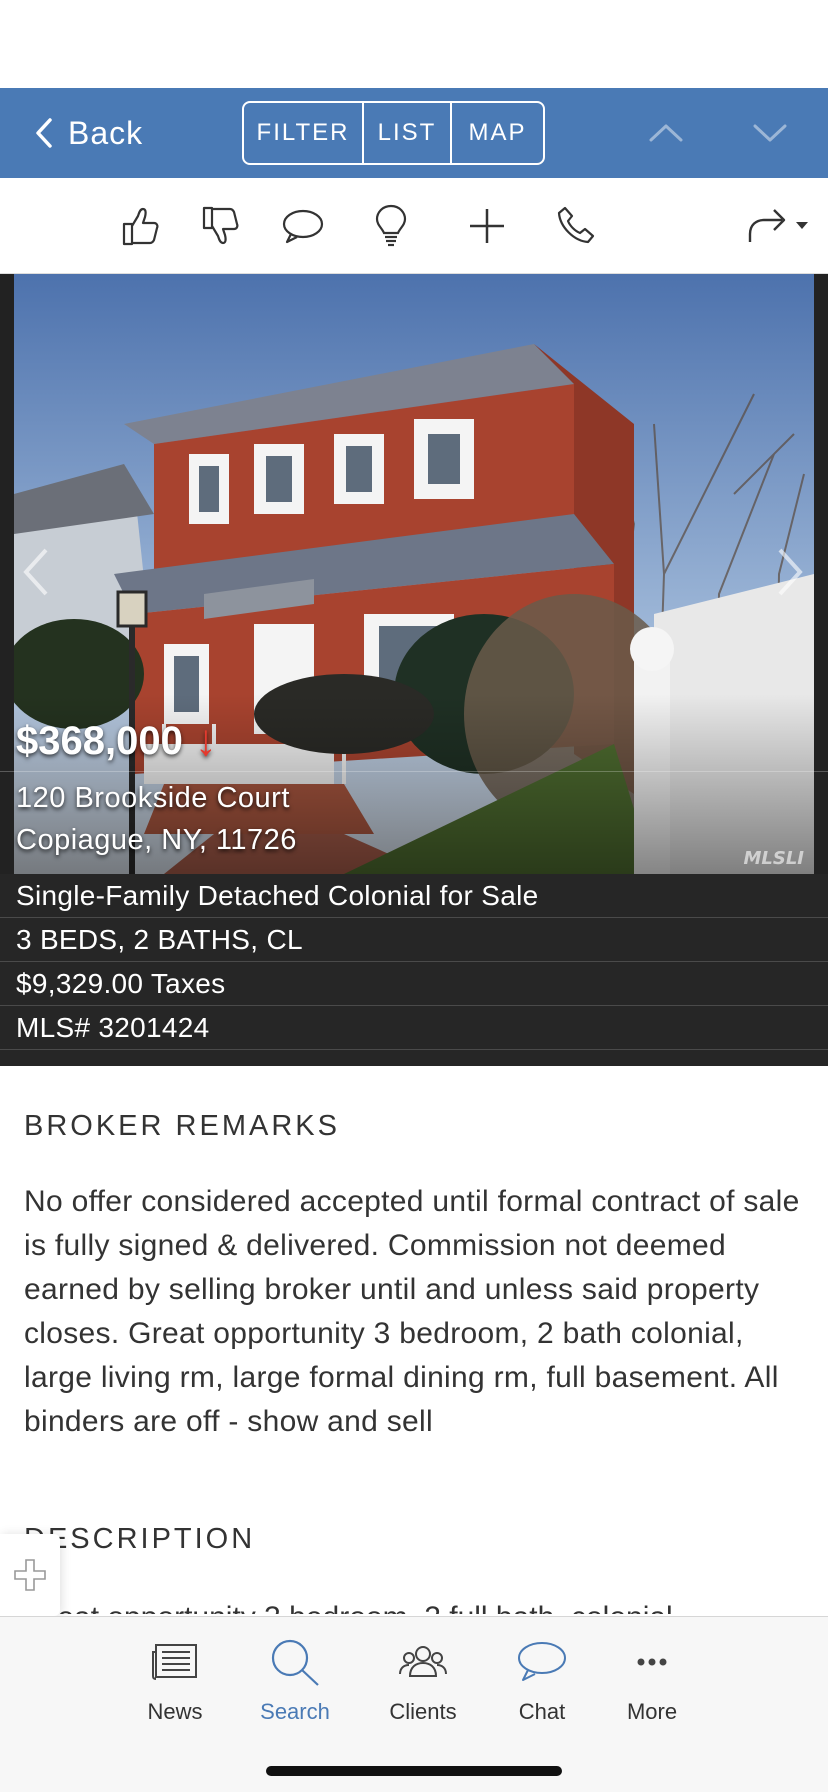 Image resolution: width=828 pixels, height=1792 pixels. What do you see at coordinates (414, 940) in the screenshot?
I see `beds-baths: 3 BEDS, 2 BATHS, CL` at bounding box center [414, 940].